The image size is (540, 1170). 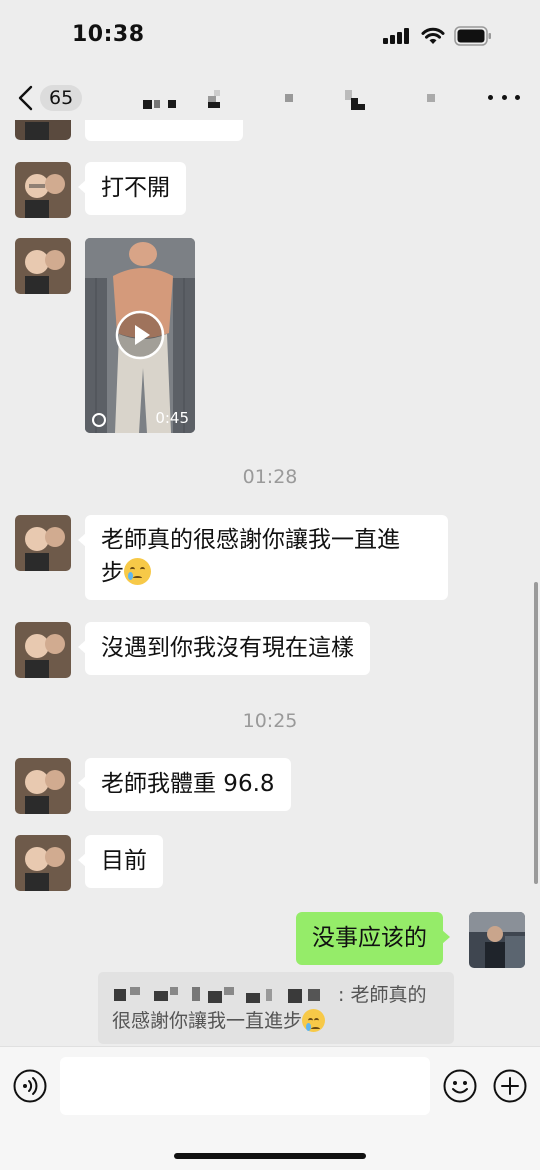 What do you see at coordinates (270, 721) in the screenshot?
I see `timestamp: 10:25` at bounding box center [270, 721].